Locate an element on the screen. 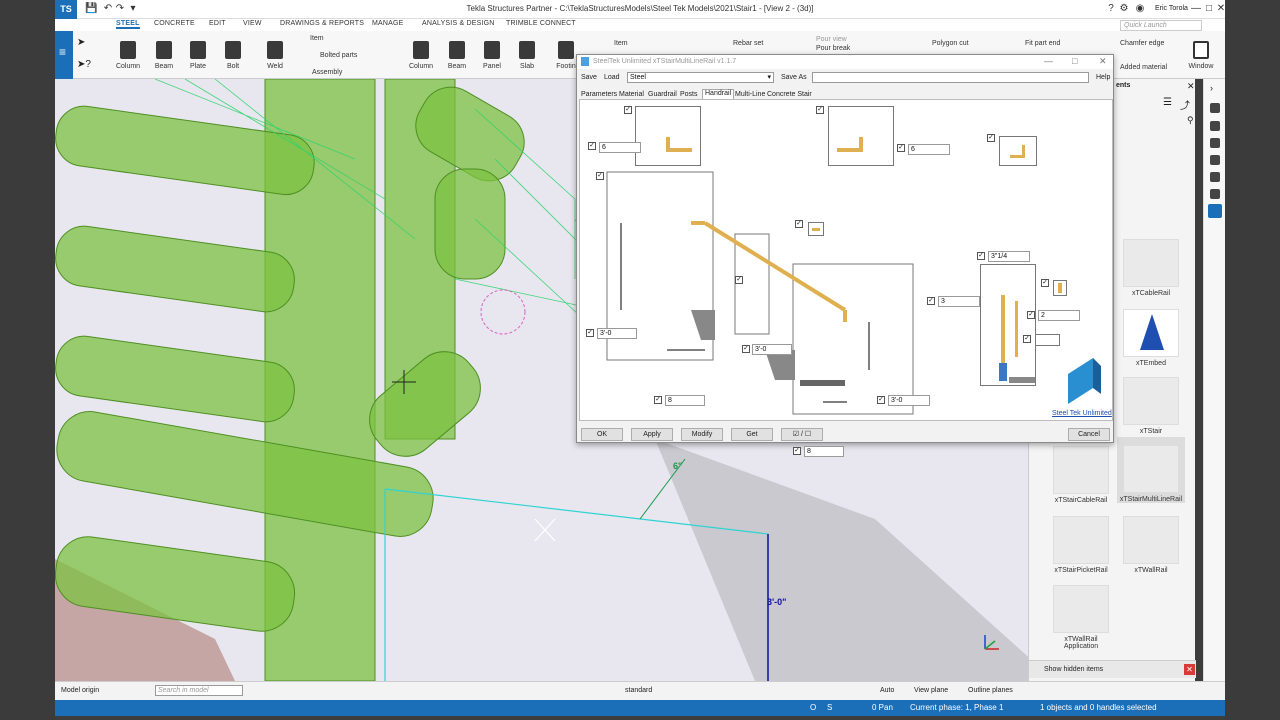  dialog-maximize-icon: □ is located at coordinates (1074, 61).